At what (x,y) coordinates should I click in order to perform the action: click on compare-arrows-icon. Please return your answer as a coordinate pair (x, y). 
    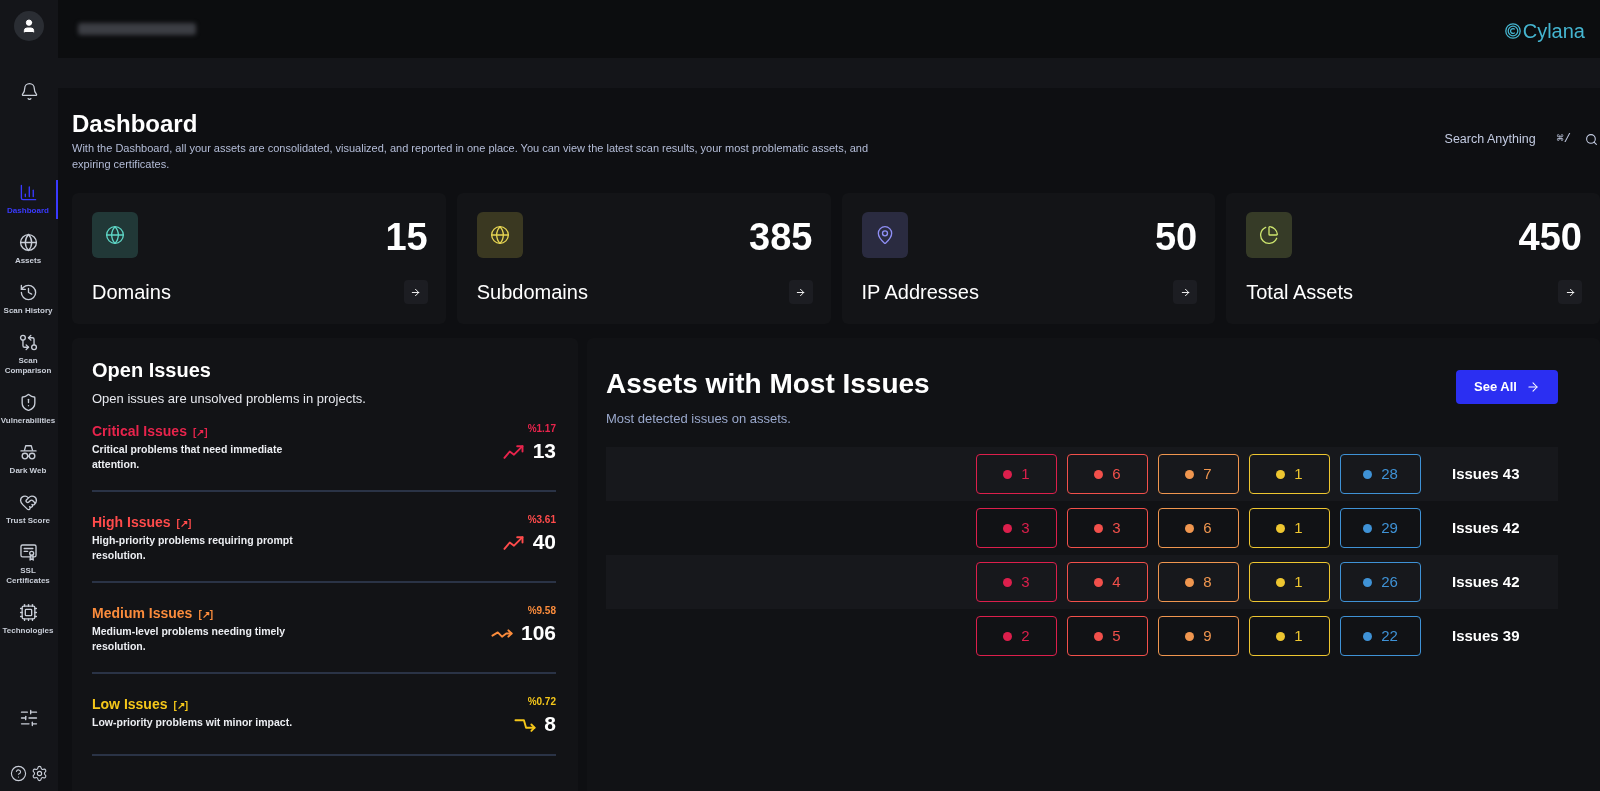
    Looking at the image, I should click on (28, 342).